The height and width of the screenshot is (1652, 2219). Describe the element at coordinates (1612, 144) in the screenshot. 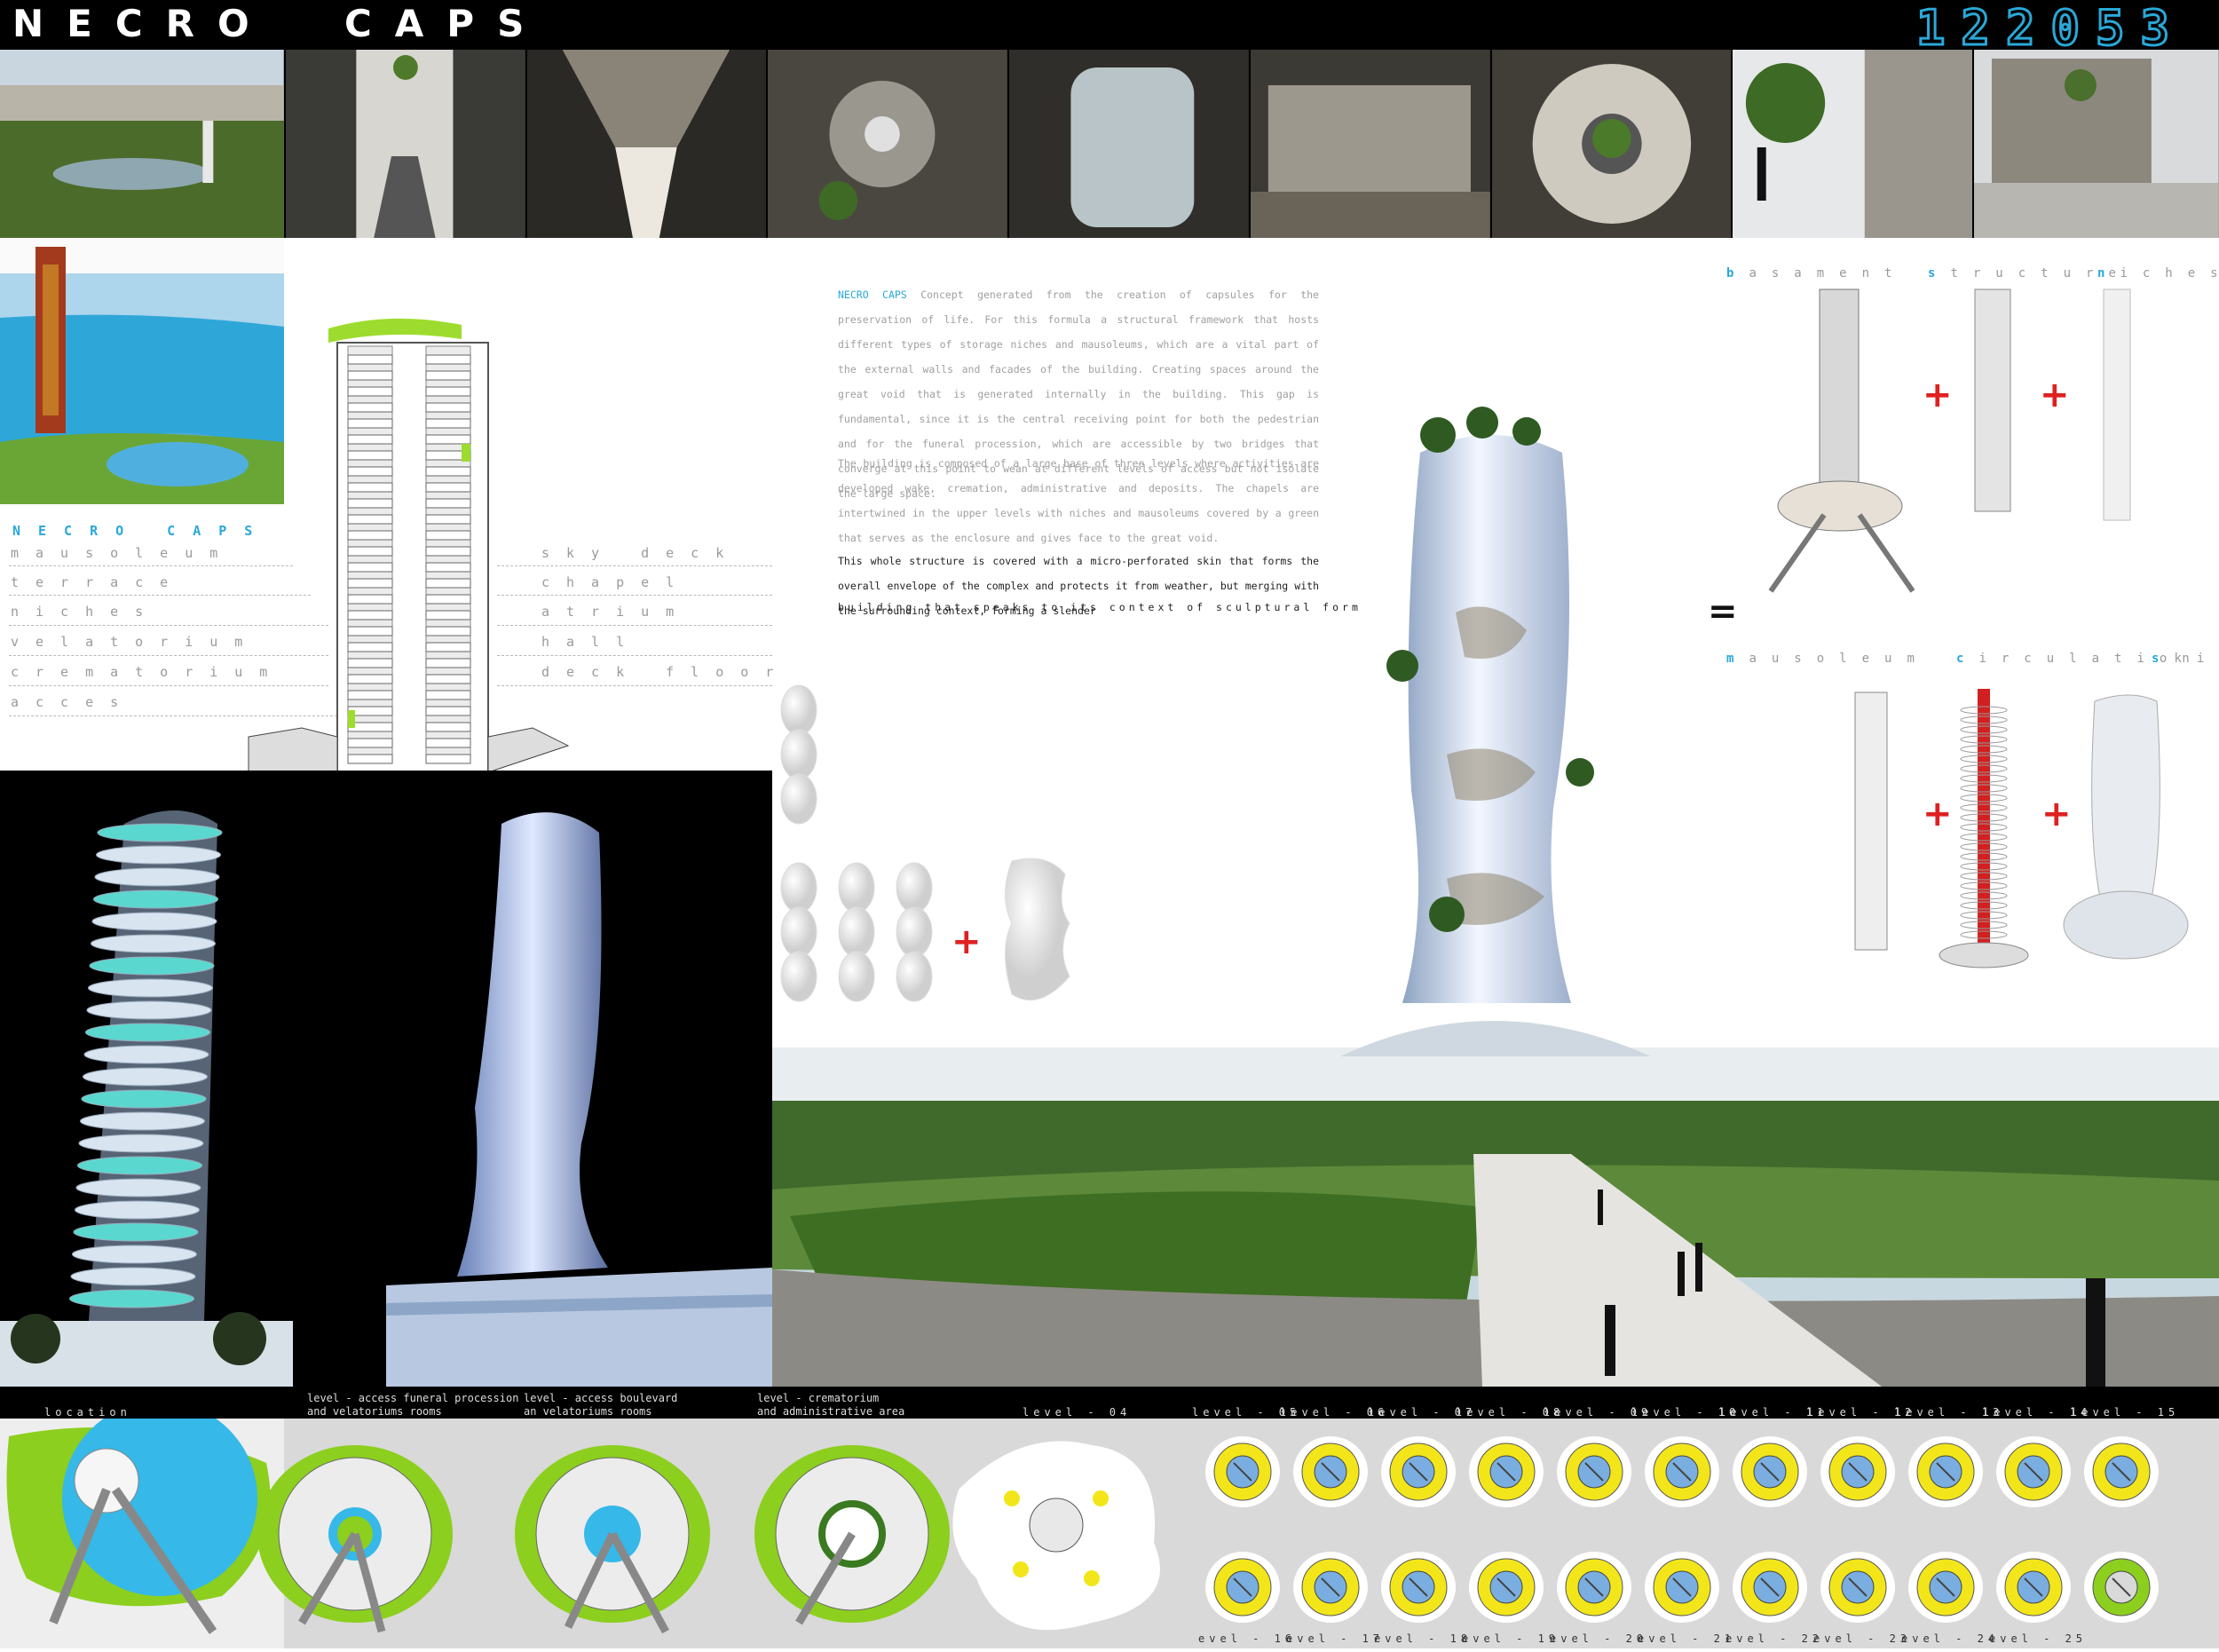

I see `photo-capsule-void` at that location.